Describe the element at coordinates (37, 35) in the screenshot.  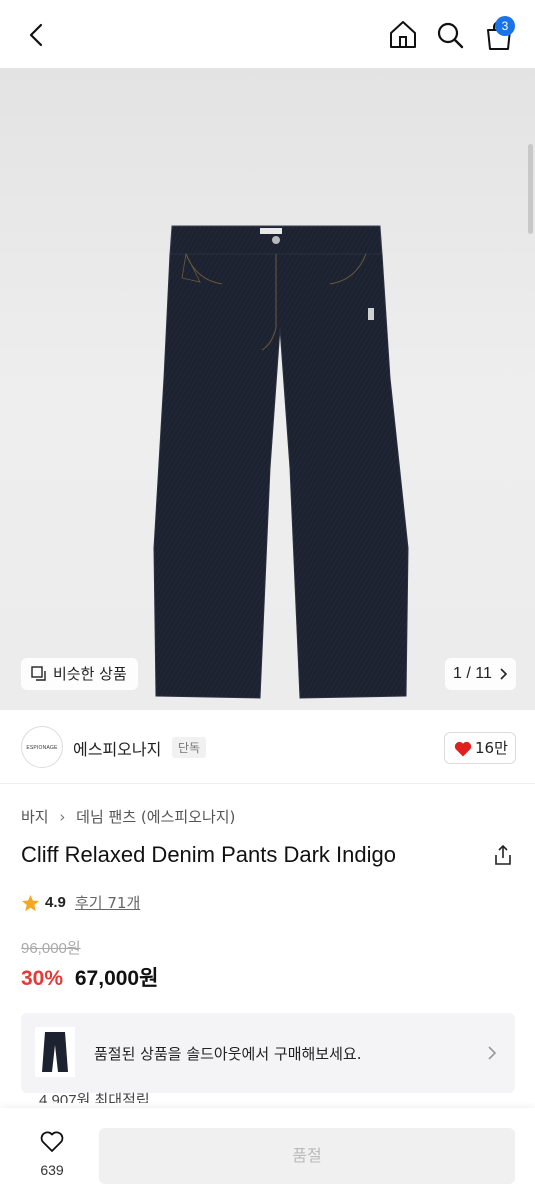
I see `back-arrow-icon` at that location.